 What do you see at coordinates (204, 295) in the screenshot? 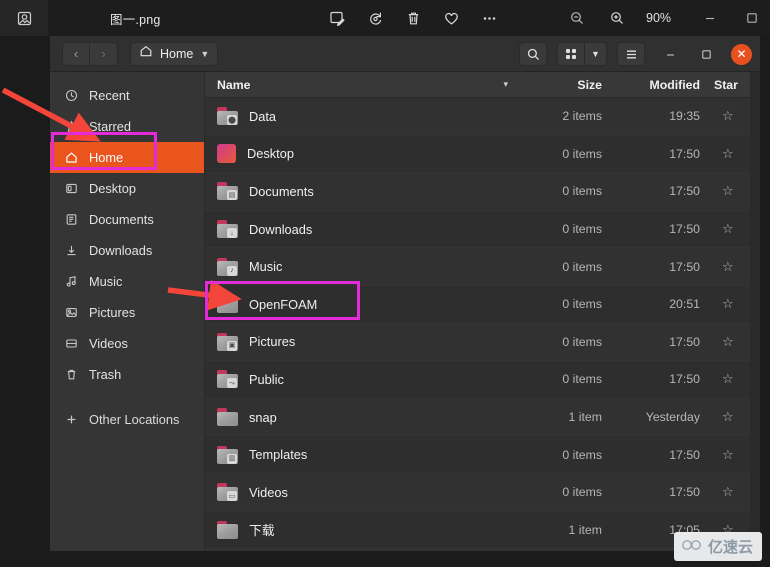
I see `arrow-to-openfoam` at bounding box center [204, 295].